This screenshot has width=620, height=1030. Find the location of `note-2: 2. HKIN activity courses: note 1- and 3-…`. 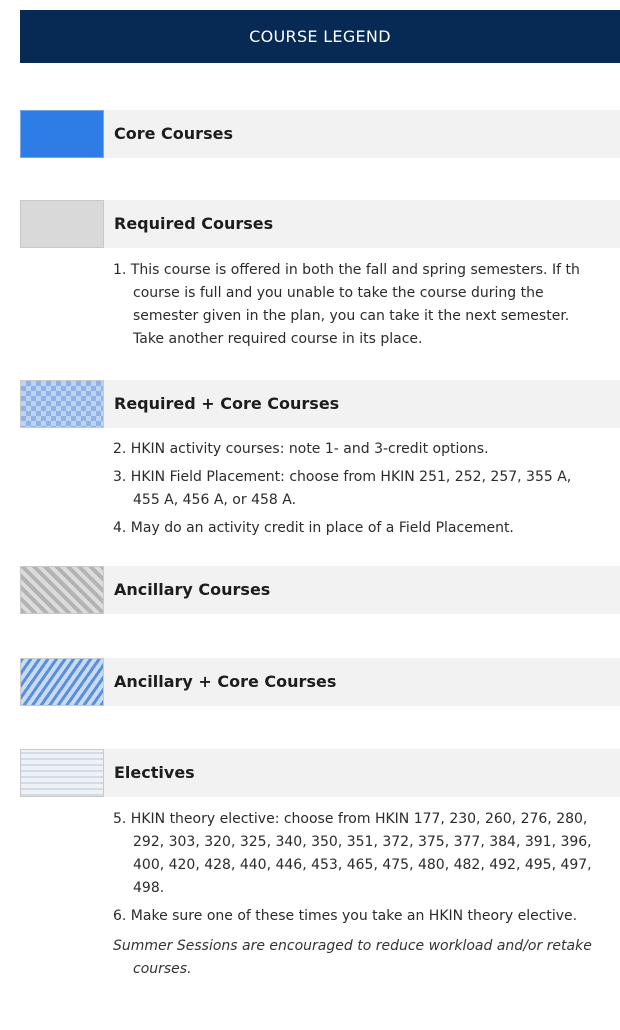

note-2: 2. HKIN activity courses: note 1- and 3-… is located at coordinates (301, 449).